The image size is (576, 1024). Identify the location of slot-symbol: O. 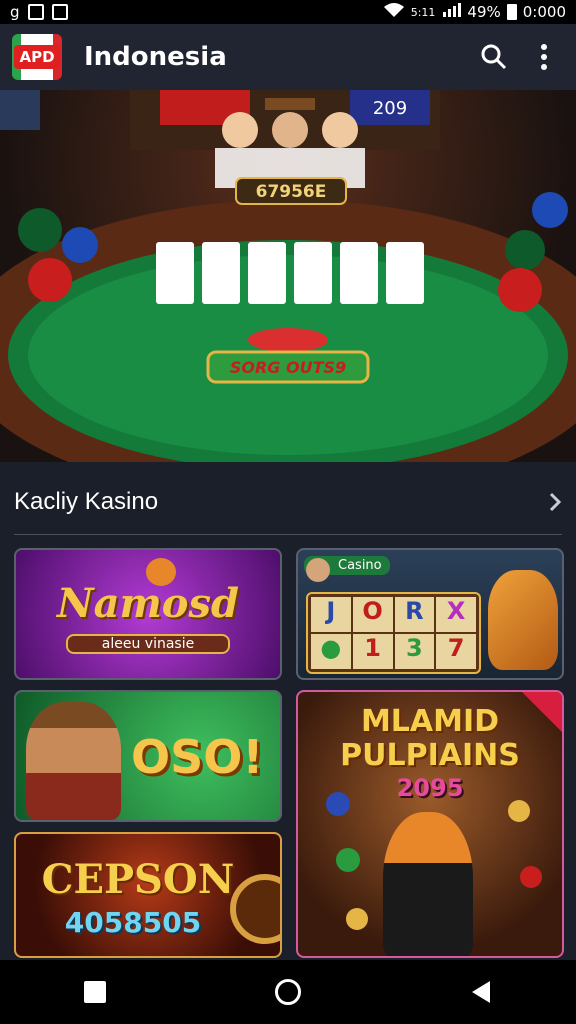
(372, 614).